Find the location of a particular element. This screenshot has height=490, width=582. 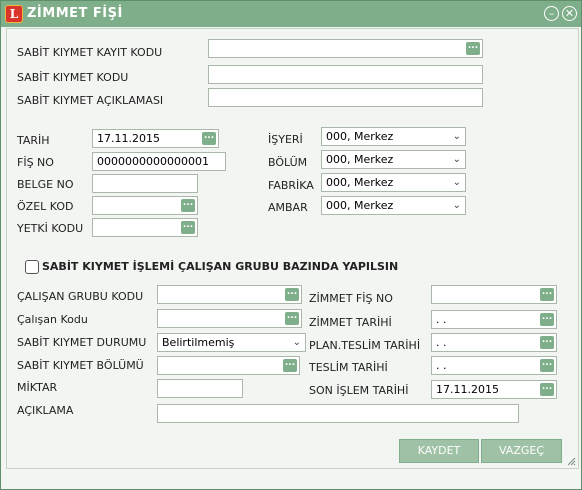

app-logo-icon: L is located at coordinates (14, 14).